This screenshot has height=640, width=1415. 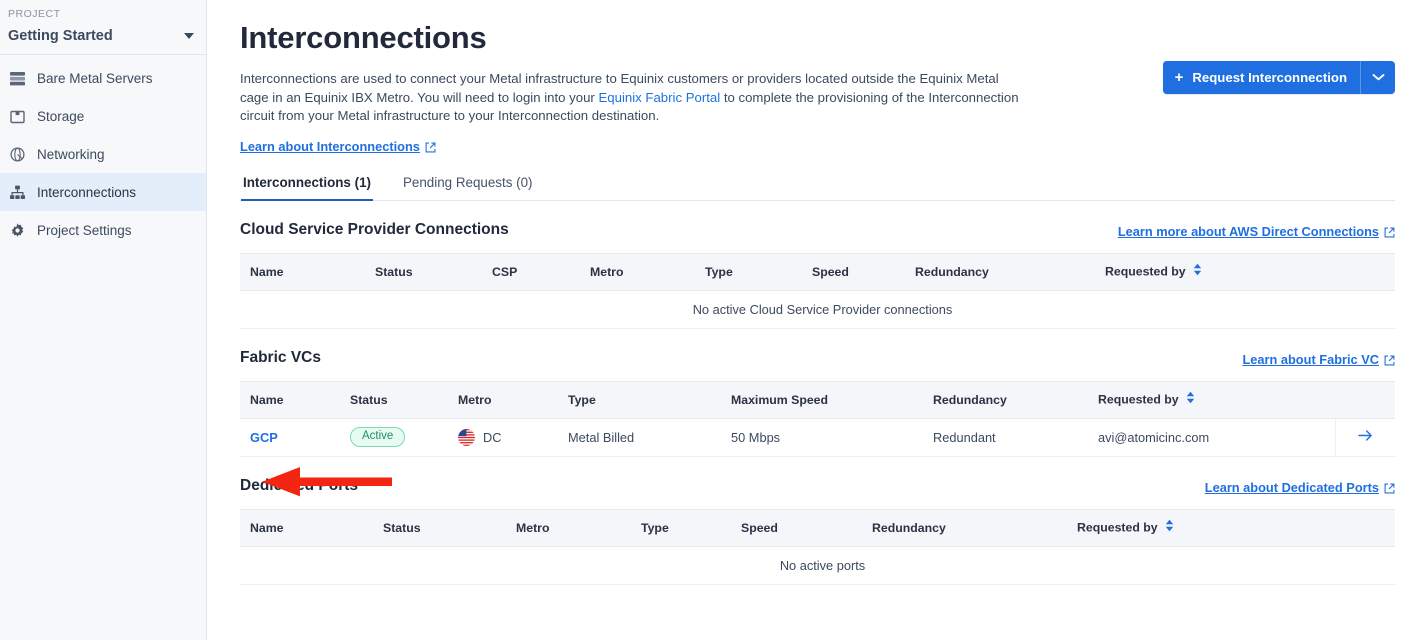 I want to click on request-interconnection-button-group: + Request Interconnection, so click(x=1278, y=77).